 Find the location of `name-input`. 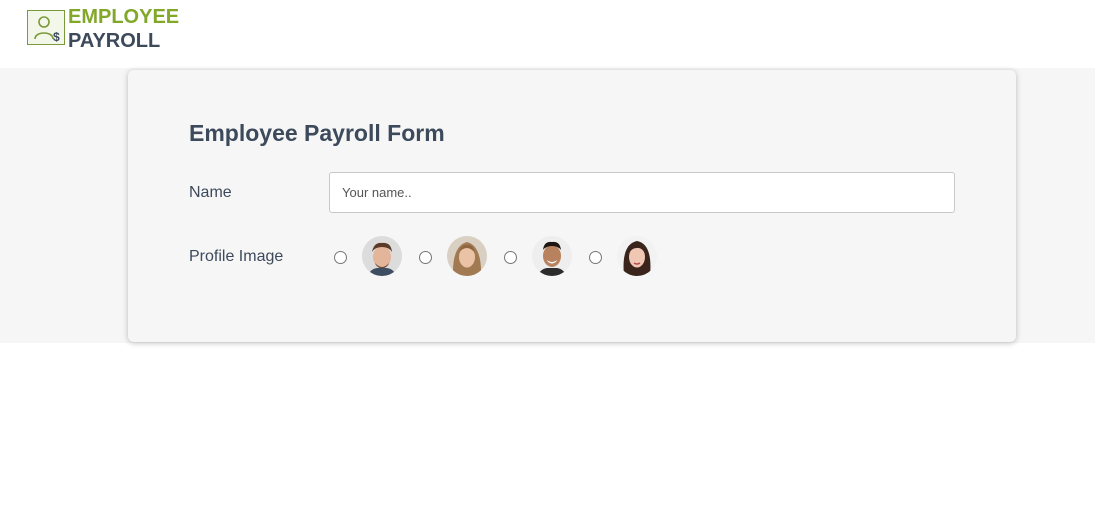

name-input is located at coordinates (642, 192).